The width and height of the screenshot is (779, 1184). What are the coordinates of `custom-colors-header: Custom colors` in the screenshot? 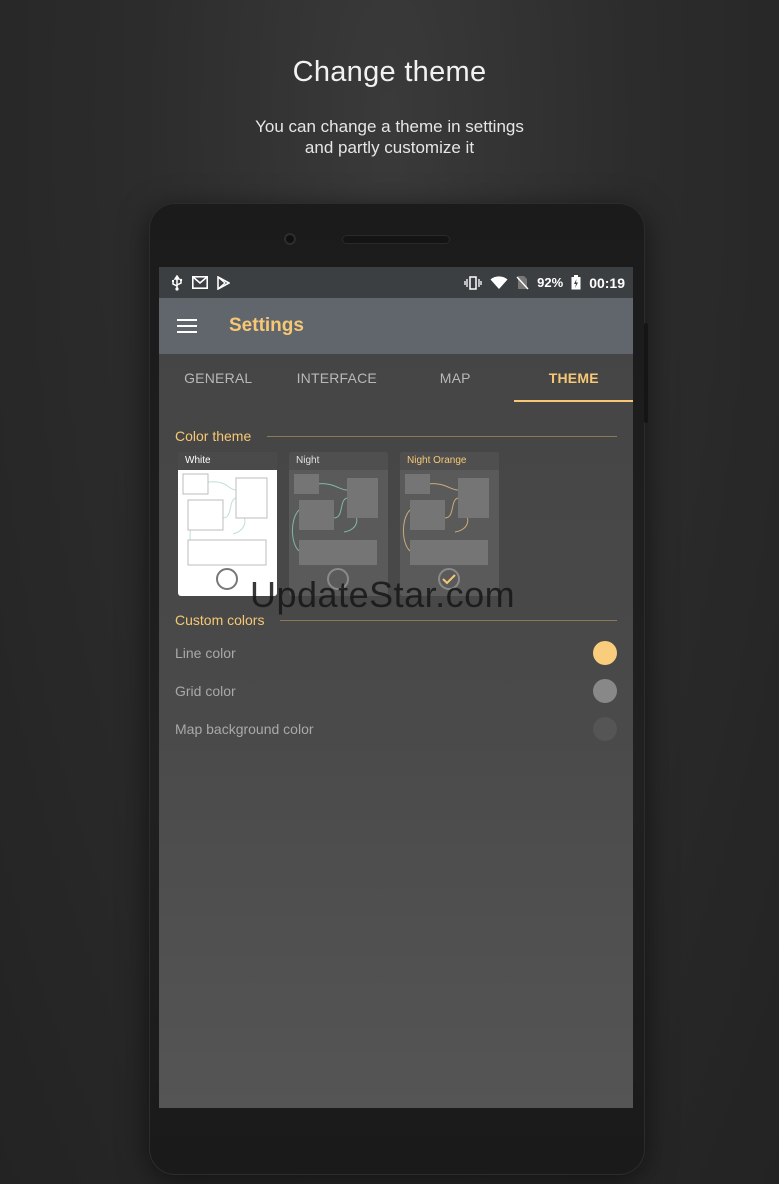 It's located at (396, 620).